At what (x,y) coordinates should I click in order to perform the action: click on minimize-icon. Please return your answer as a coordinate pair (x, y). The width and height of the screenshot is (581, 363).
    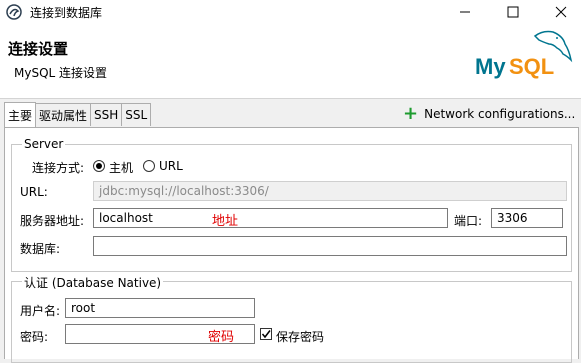
    Looking at the image, I should click on (465, 12).